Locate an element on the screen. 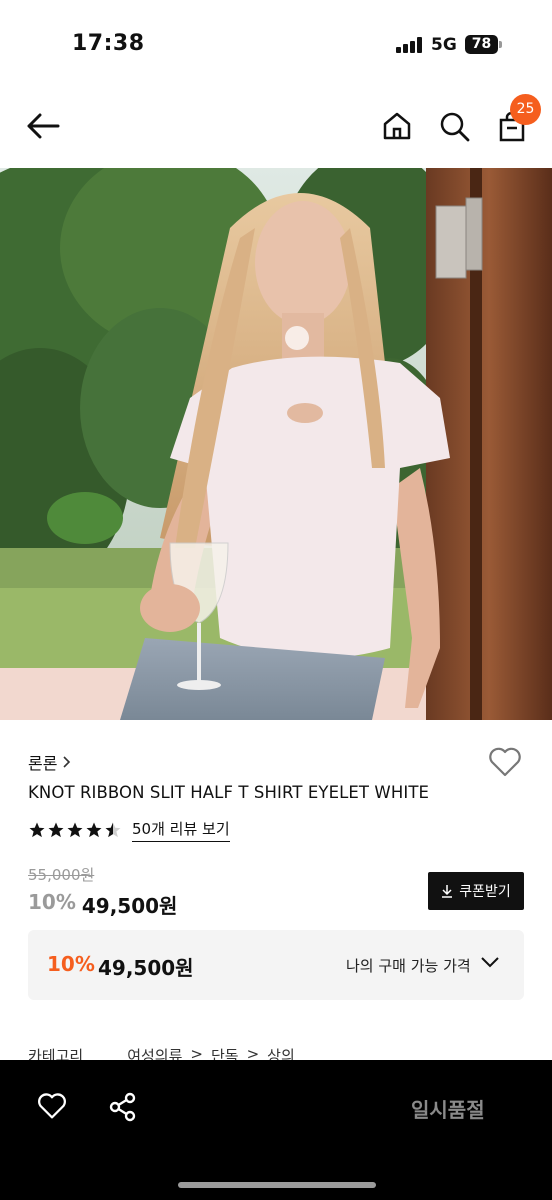  bottom-action-bar: 일시품절 is located at coordinates (276, 1130).